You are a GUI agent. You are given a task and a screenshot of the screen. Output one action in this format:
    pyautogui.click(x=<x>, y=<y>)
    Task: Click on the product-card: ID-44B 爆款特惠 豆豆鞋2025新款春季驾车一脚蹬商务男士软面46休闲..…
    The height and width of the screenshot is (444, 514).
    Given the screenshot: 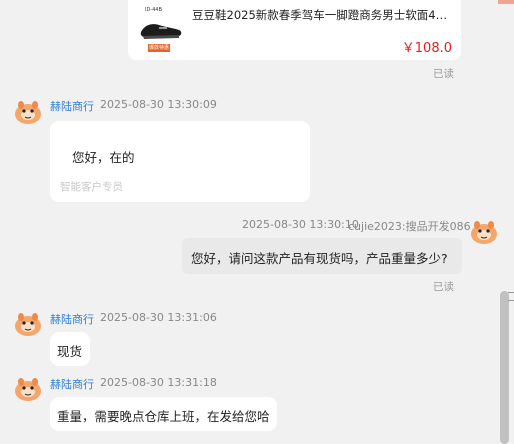 What is the action you would take?
    pyautogui.click(x=294, y=30)
    